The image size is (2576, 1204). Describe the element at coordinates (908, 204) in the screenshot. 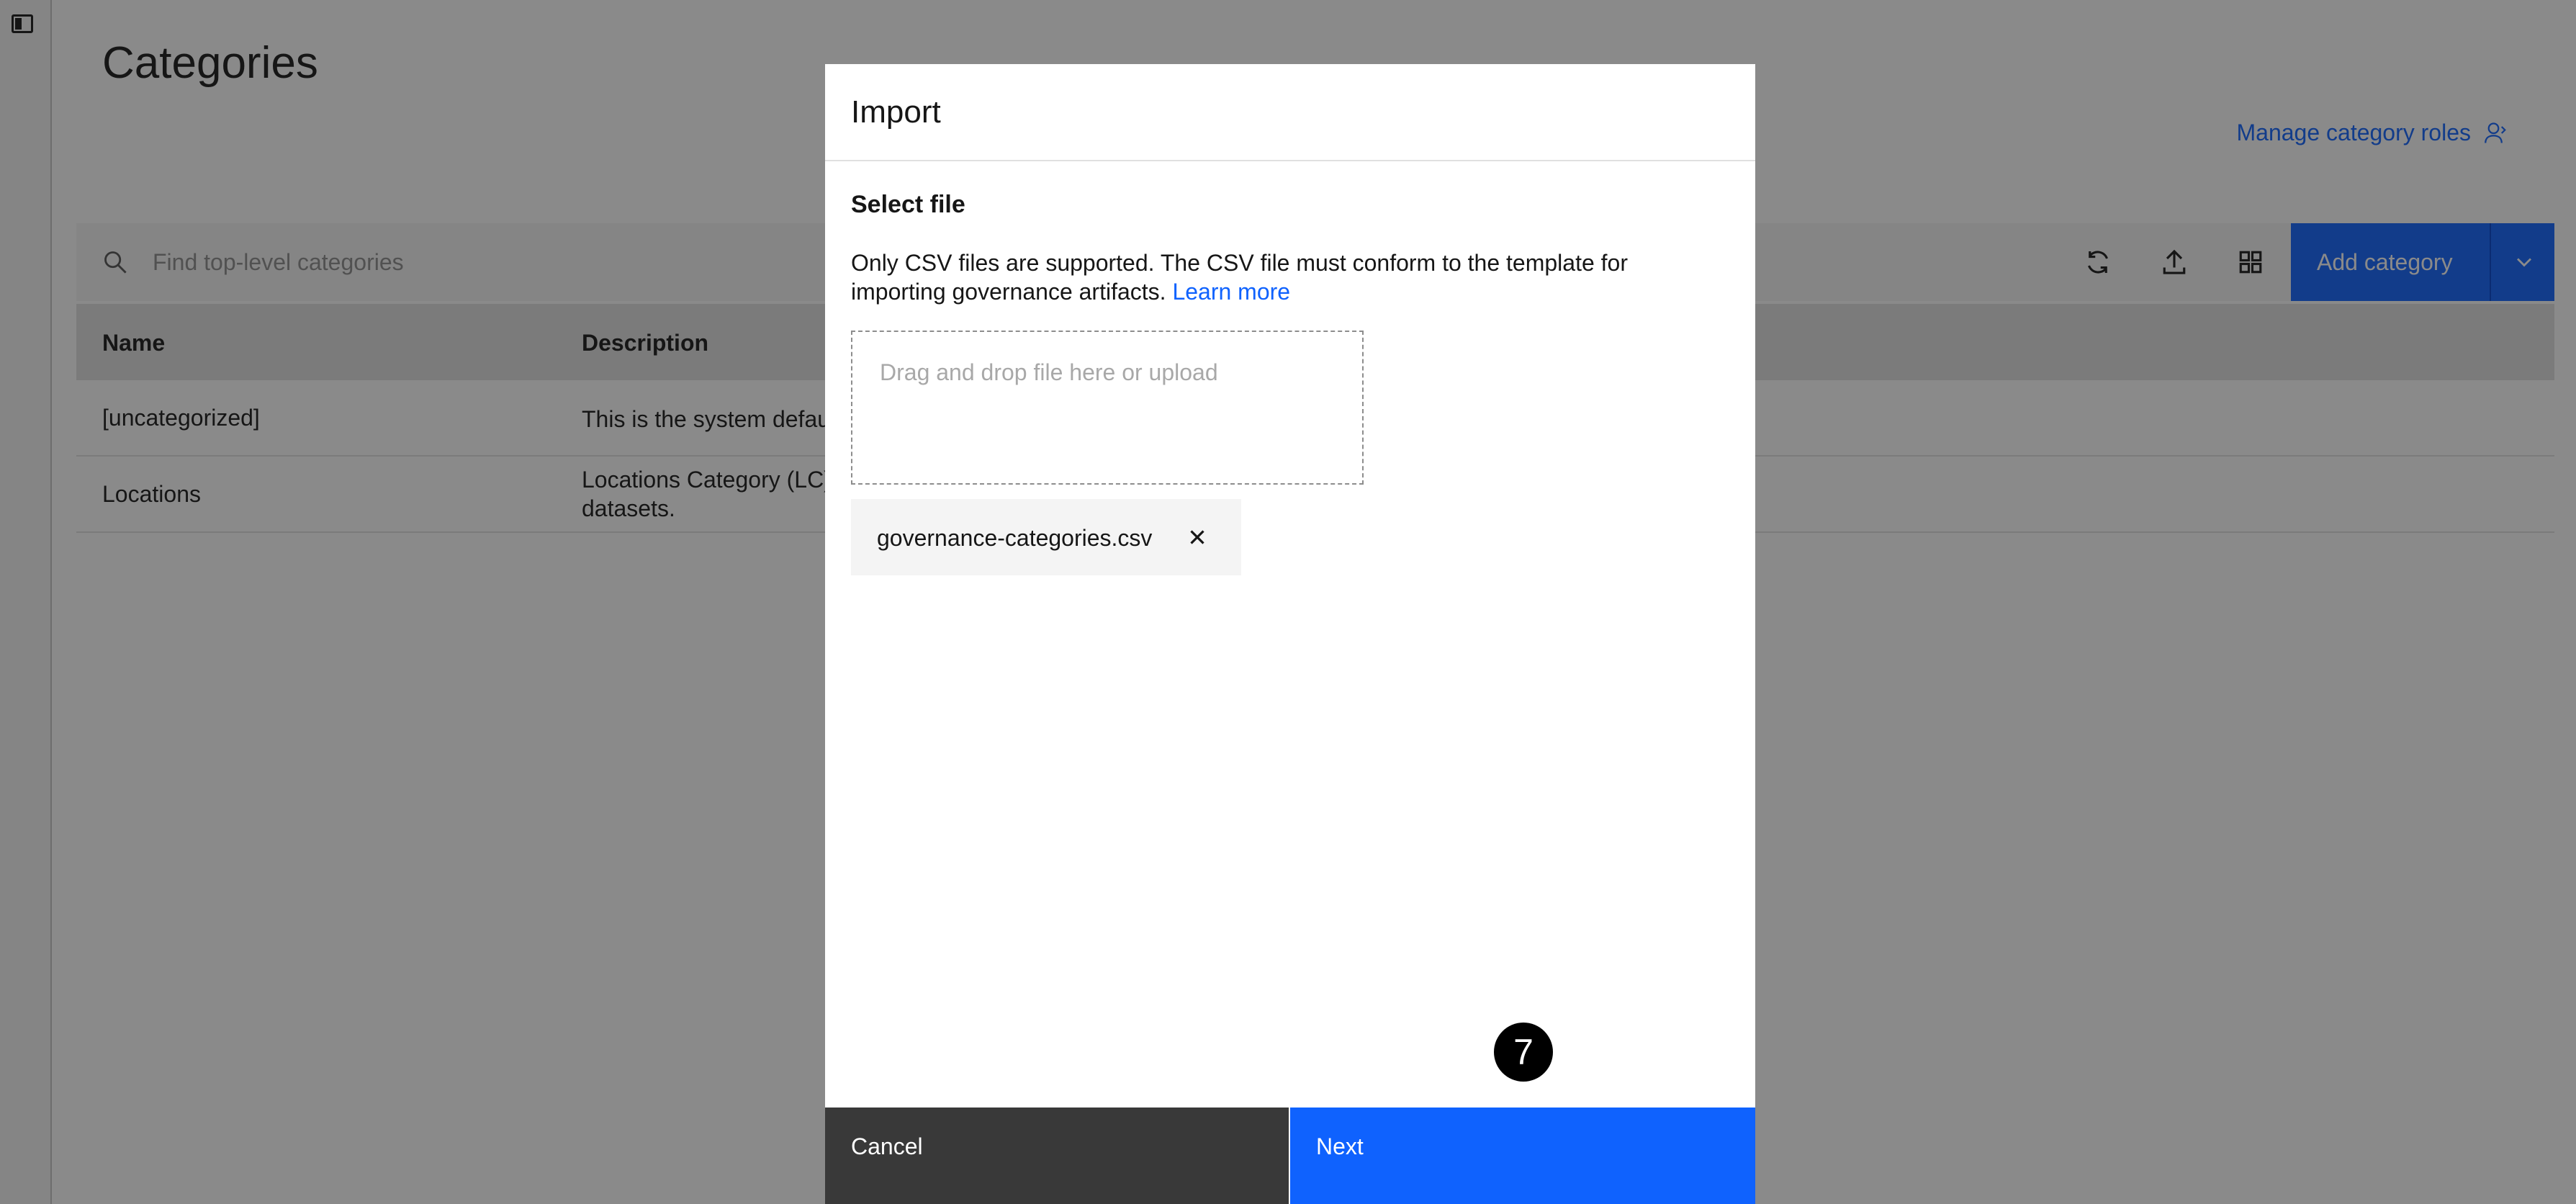

I see `section-title: Select file` at that location.